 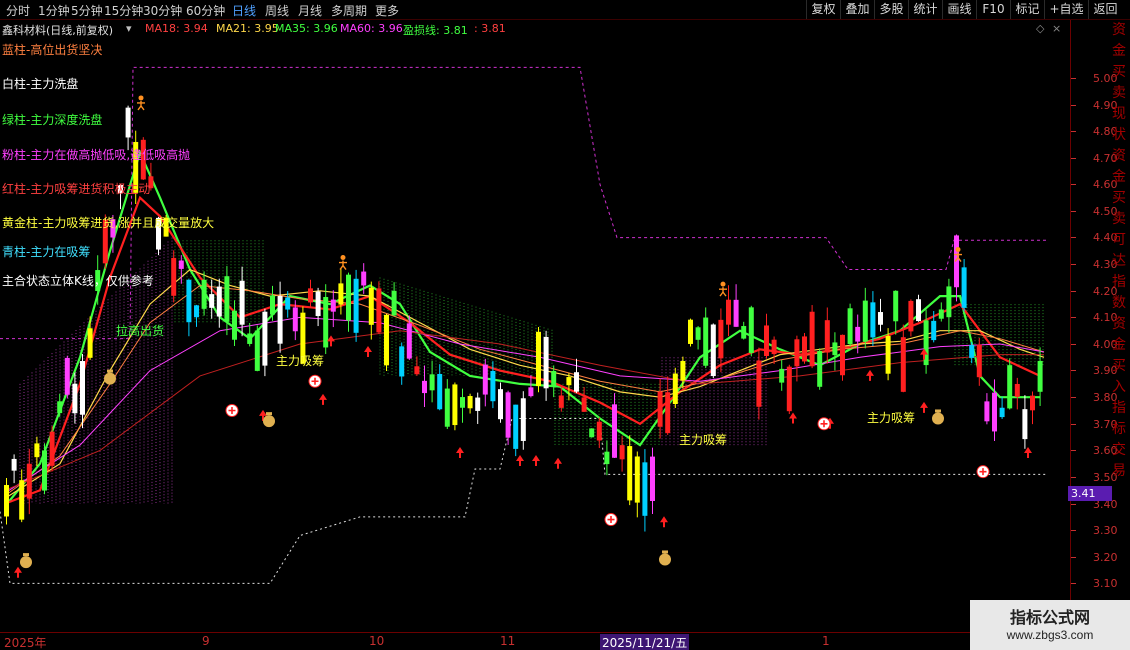 I want to click on period-multi: 多周期, so click(x=349, y=10).